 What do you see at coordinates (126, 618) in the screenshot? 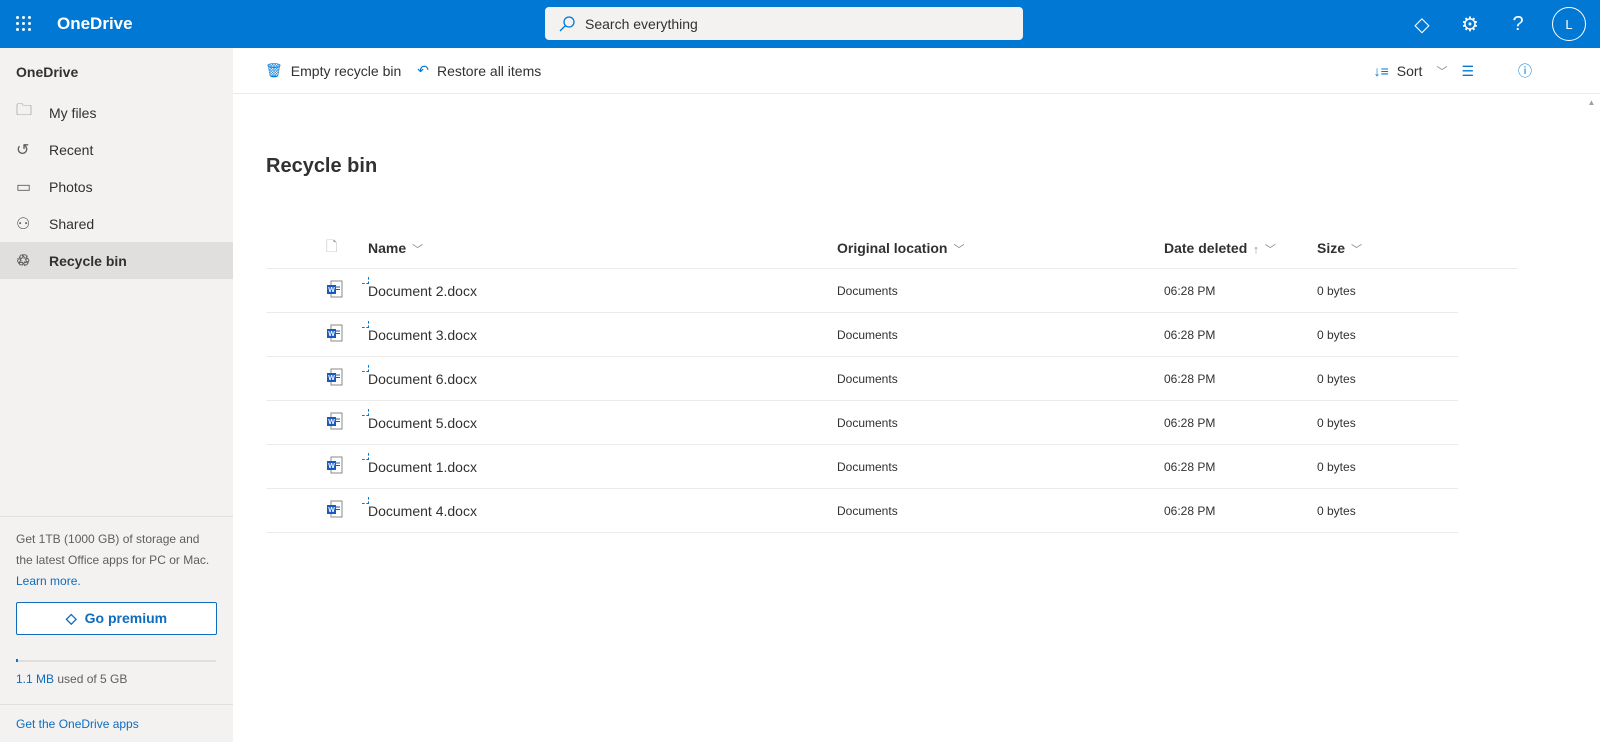
I see `go-premium-label: Go premium` at bounding box center [126, 618].